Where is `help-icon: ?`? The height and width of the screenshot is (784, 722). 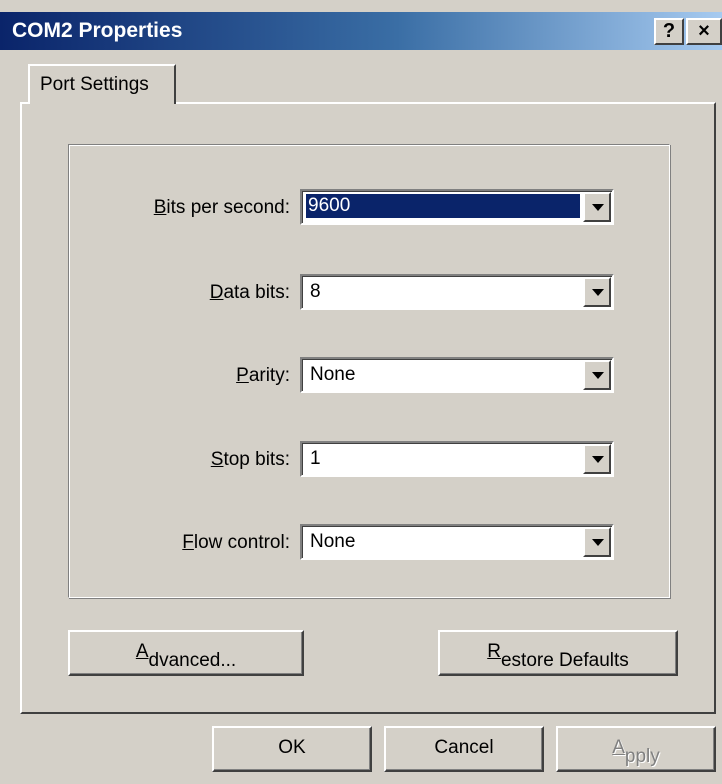 help-icon: ? is located at coordinates (669, 31).